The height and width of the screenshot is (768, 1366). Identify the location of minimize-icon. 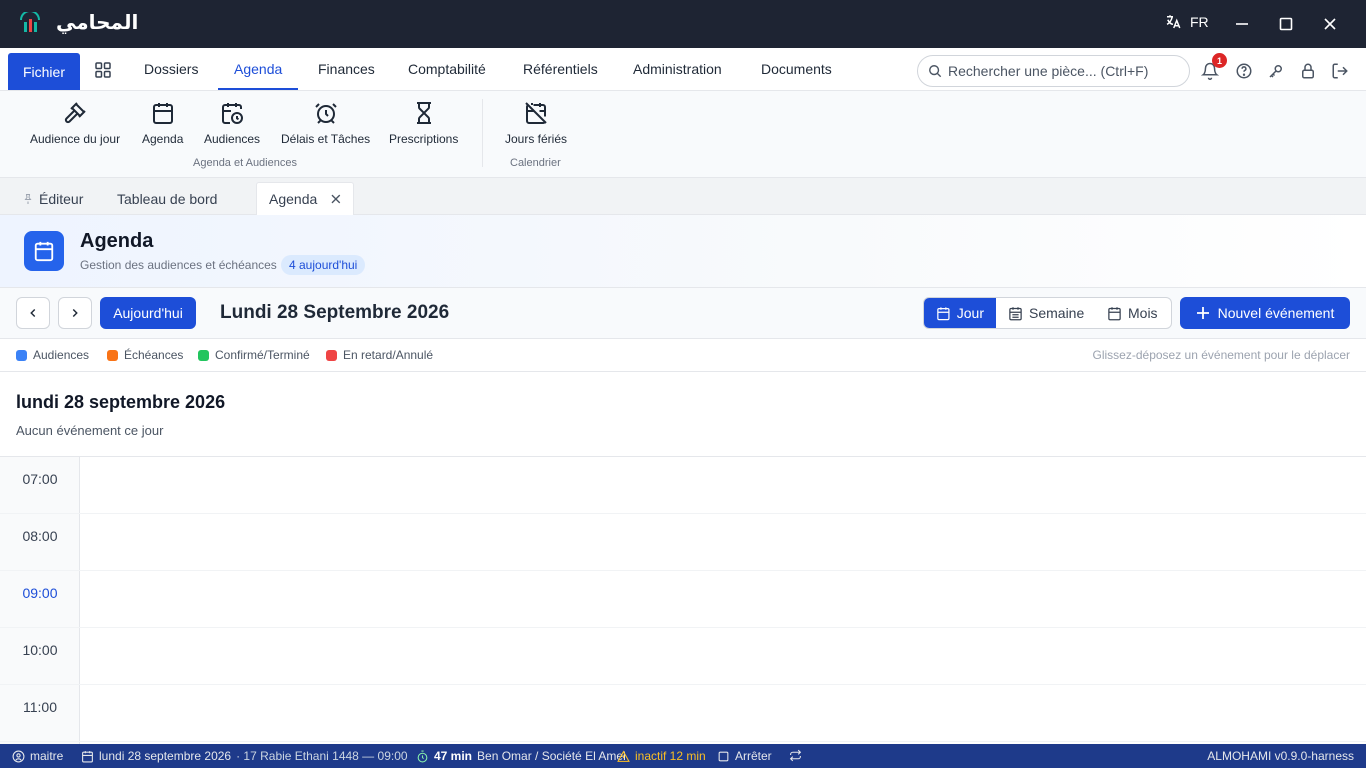
(1242, 24).